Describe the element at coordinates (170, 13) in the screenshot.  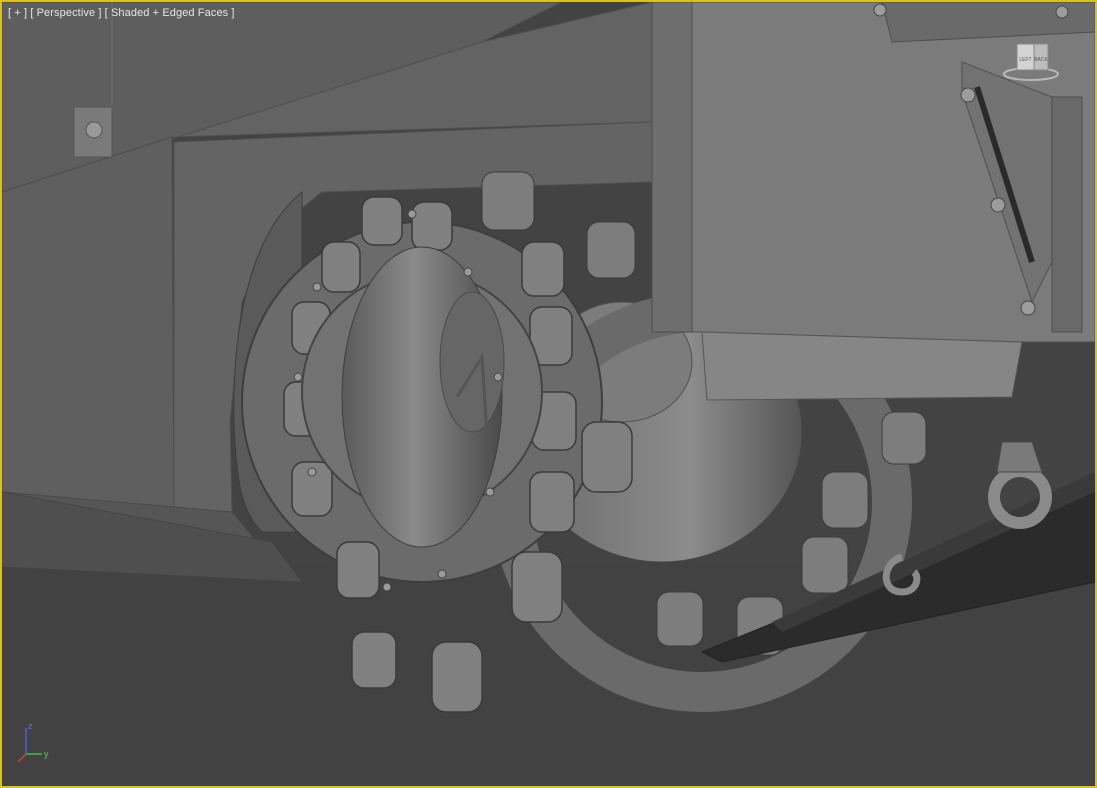
I see `viewport-shading-button: [ Shaded + Edged Faces ]` at that location.